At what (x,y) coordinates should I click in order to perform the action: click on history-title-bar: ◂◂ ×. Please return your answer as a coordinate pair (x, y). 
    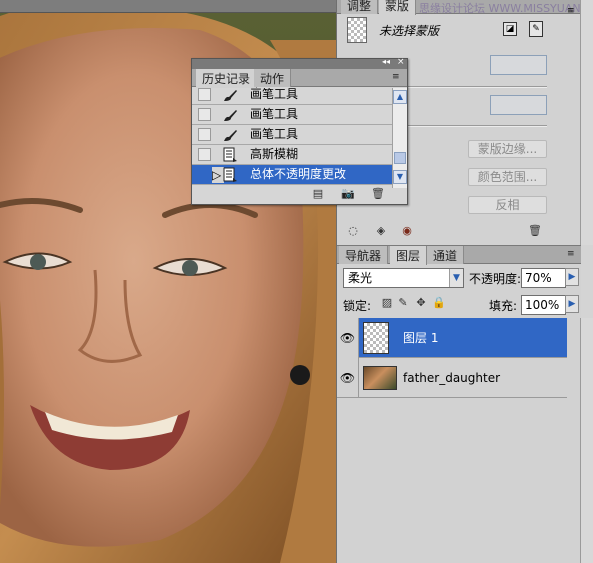
    Looking at the image, I should click on (299, 63).